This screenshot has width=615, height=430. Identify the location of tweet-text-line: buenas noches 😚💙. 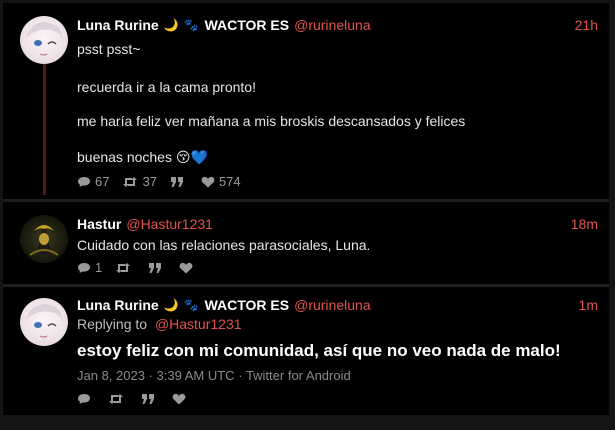
(142, 157).